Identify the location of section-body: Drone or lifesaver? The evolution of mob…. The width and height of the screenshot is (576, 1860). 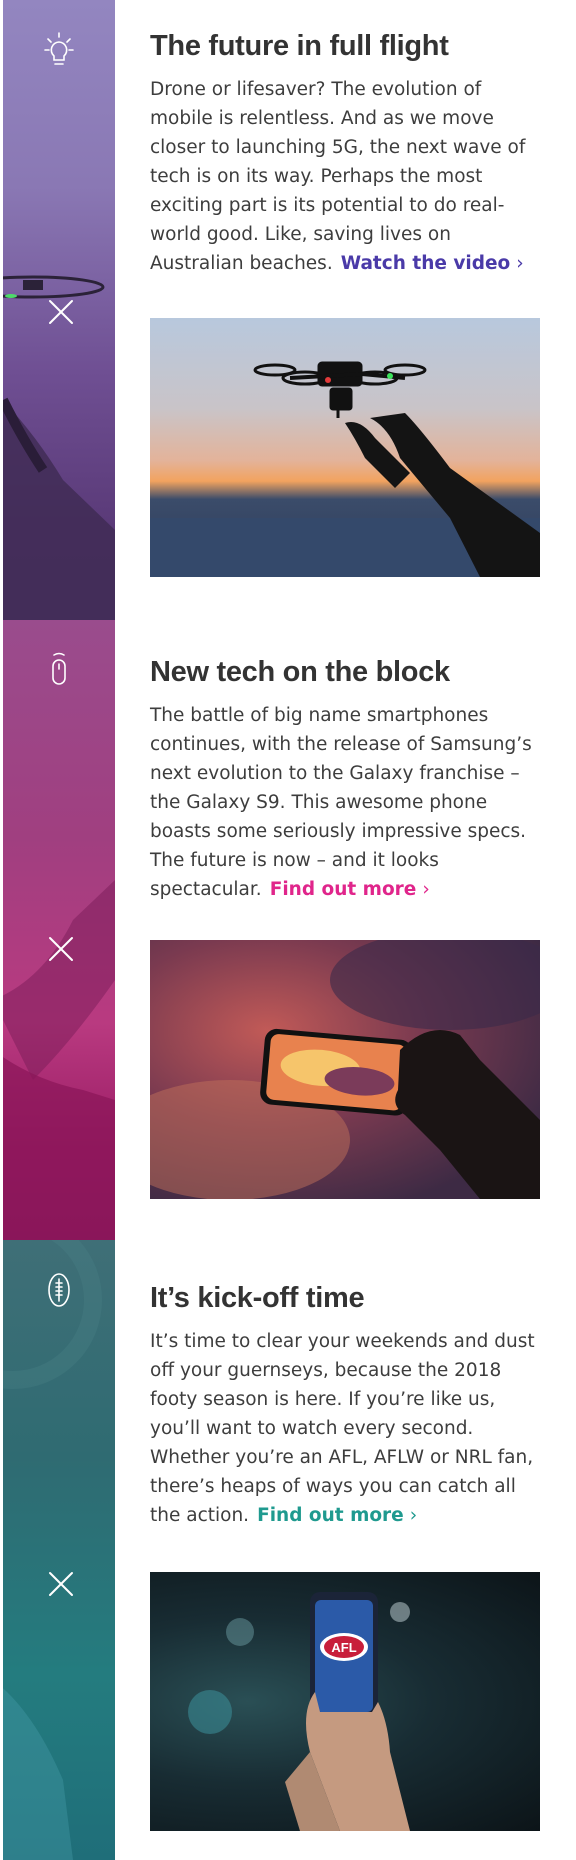
(345, 176).